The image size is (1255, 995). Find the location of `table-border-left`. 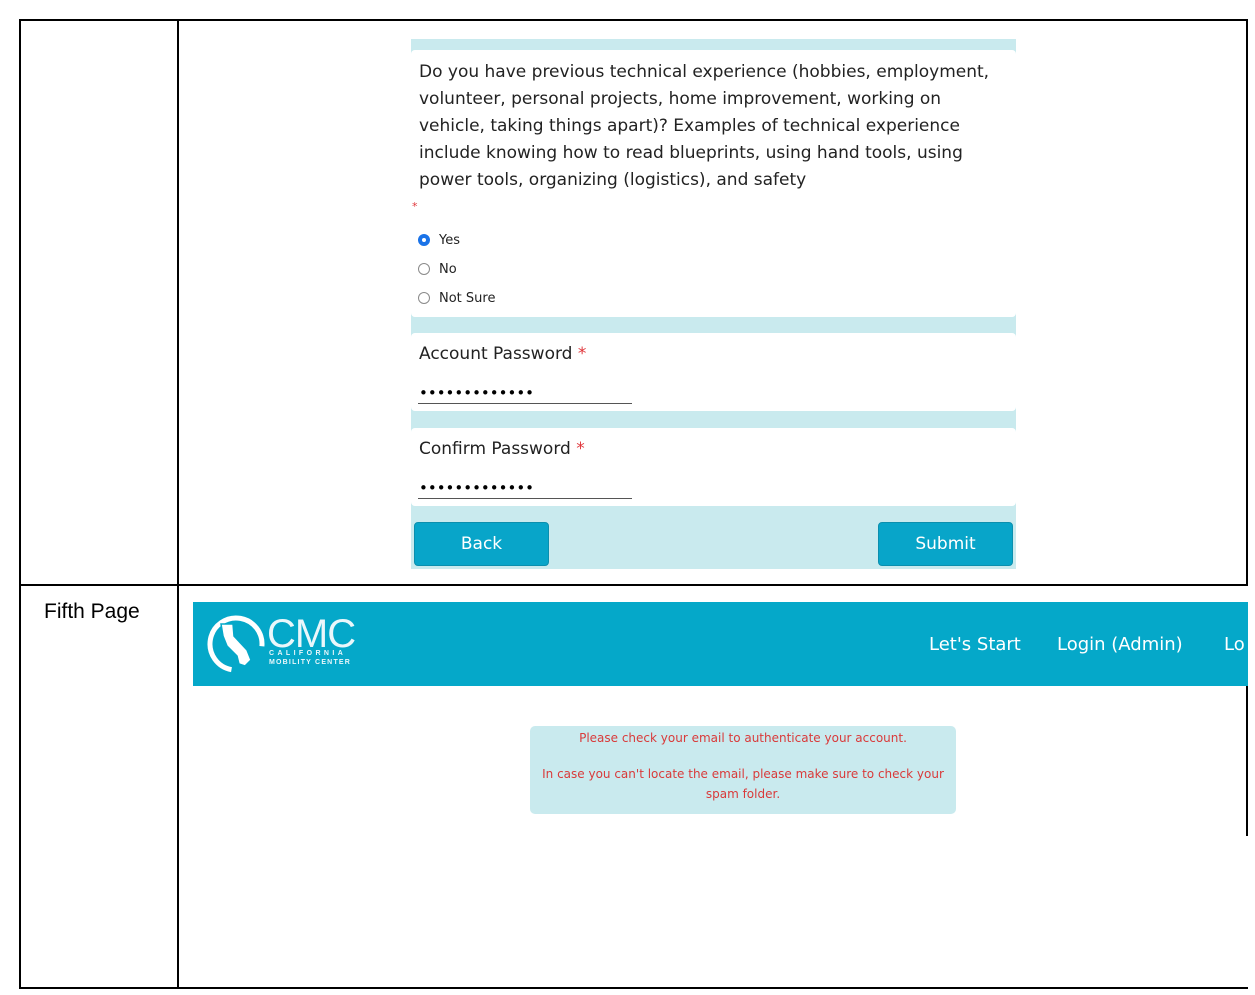

table-border-left is located at coordinates (20, 504).